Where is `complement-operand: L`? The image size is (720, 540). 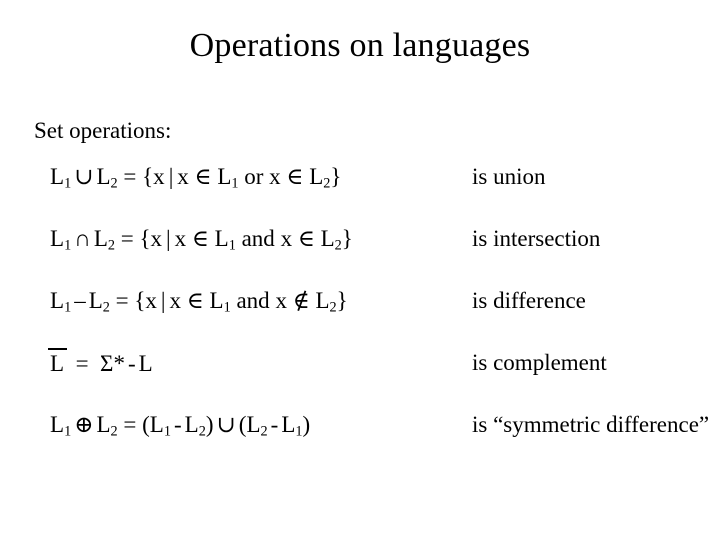 complement-operand: L is located at coordinates (57, 363).